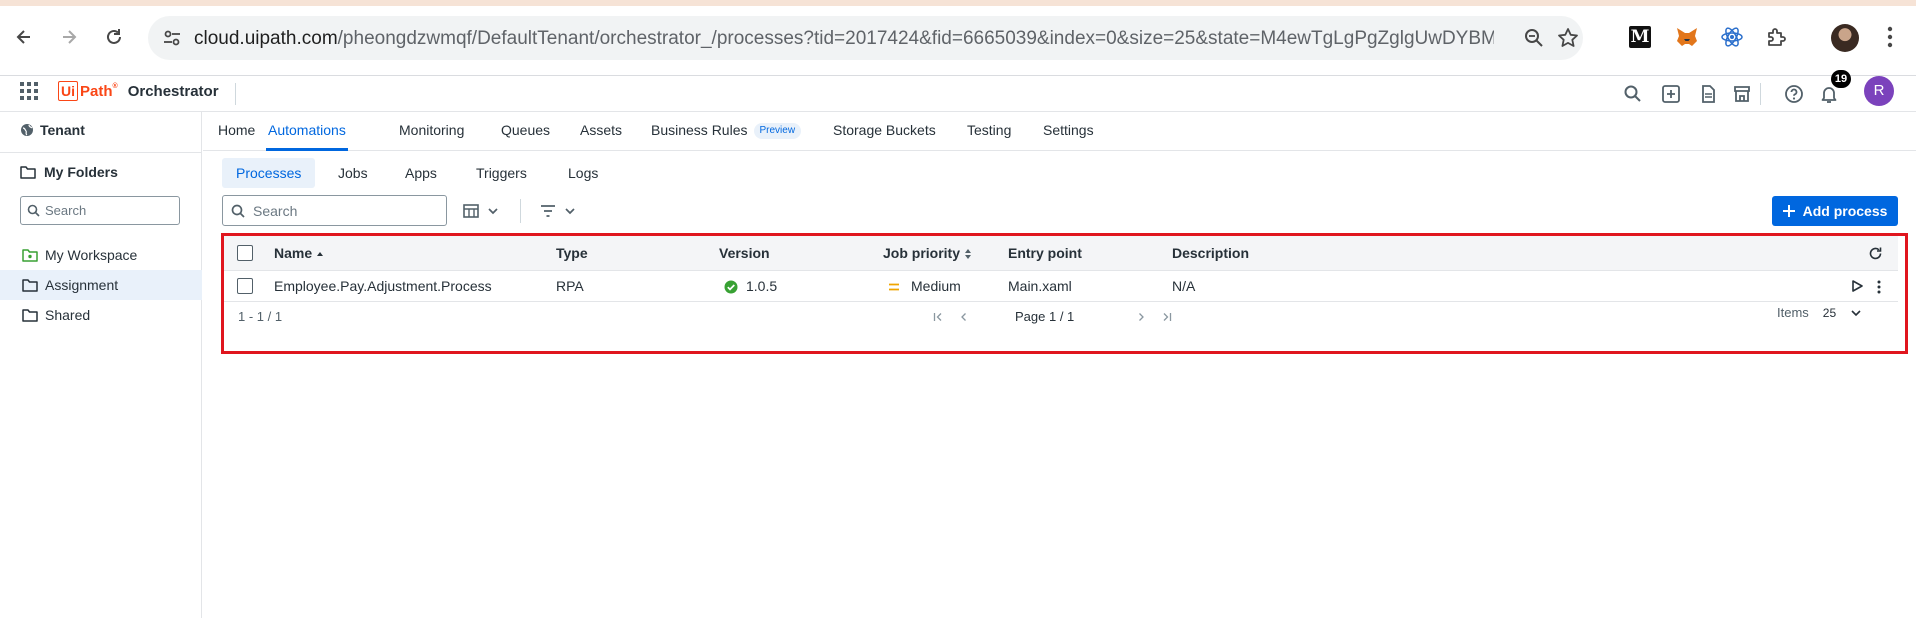 Image resolution: width=1916 pixels, height=618 pixels. What do you see at coordinates (1890, 37) in the screenshot?
I see `browser-menu-icon` at bounding box center [1890, 37].